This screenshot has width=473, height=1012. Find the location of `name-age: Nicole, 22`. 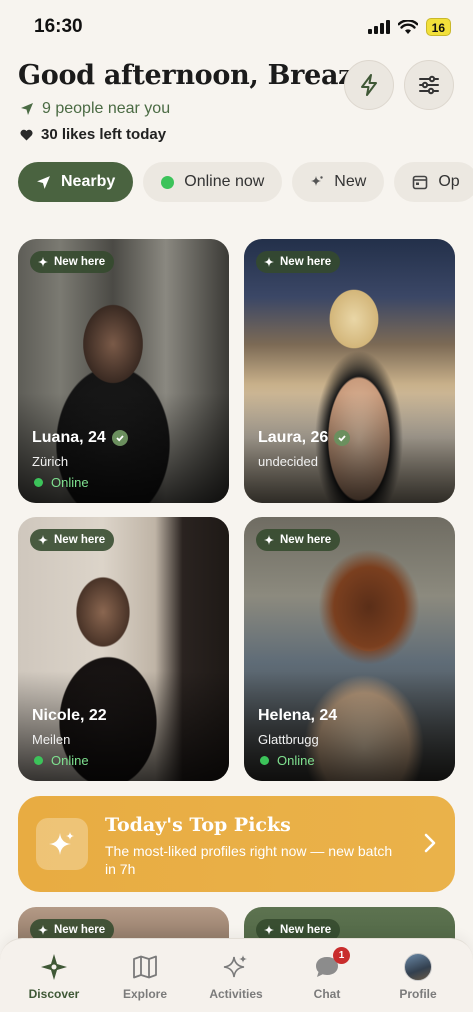

name-age: Nicole, 22 is located at coordinates (69, 715).